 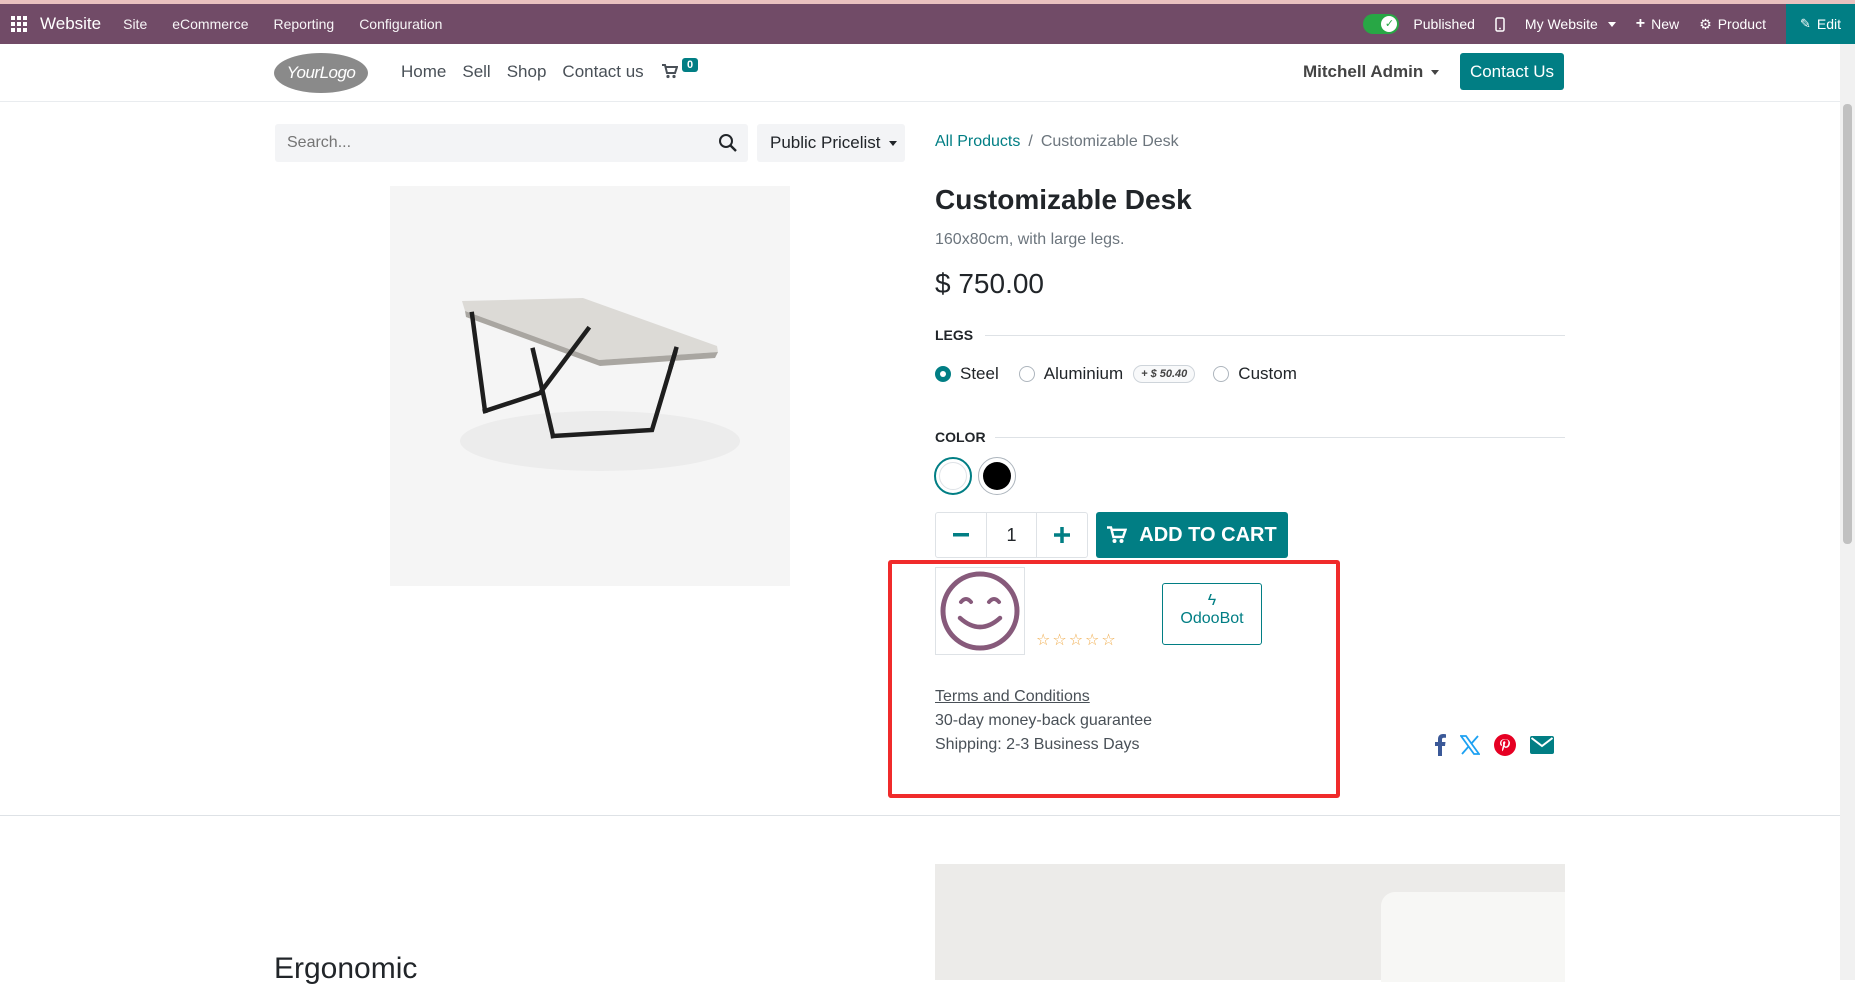 I want to click on reviewer-avatar, so click(x=980, y=611).